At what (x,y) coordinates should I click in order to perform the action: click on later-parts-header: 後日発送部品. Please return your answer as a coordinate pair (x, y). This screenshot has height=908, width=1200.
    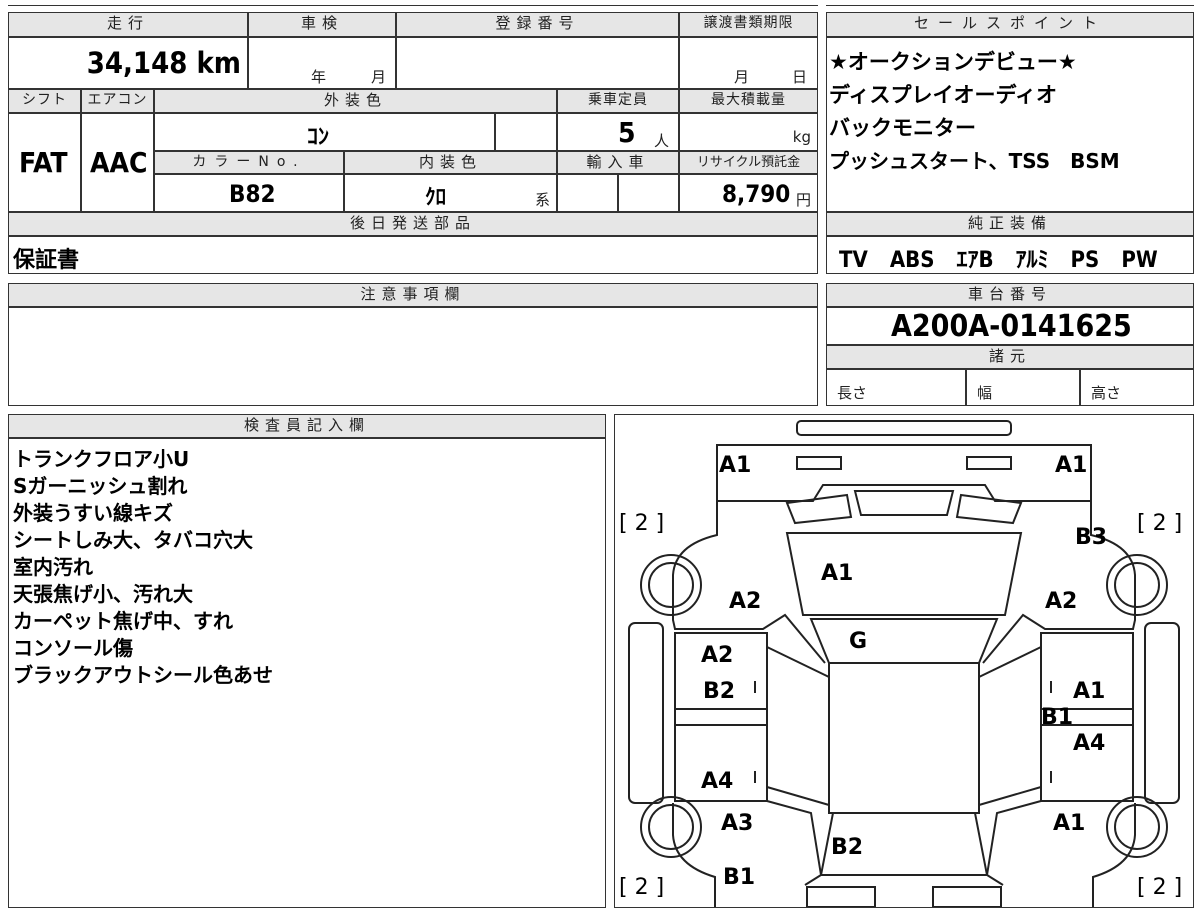
    Looking at the image, I should click on (413, 224).